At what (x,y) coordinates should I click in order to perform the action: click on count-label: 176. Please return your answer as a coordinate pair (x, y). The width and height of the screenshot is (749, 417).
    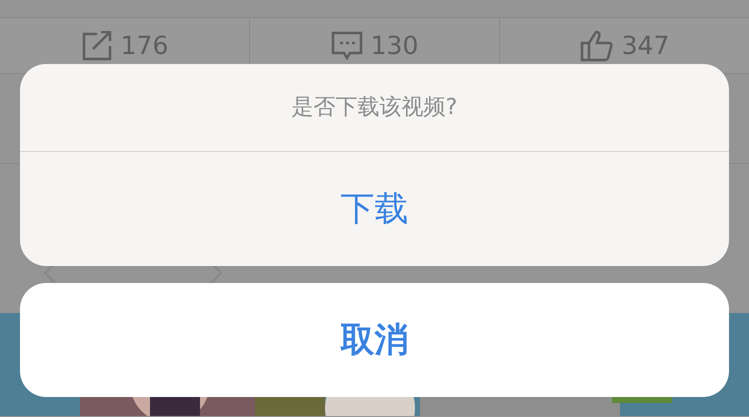
    Looking at the image, I should click on (144, 46).